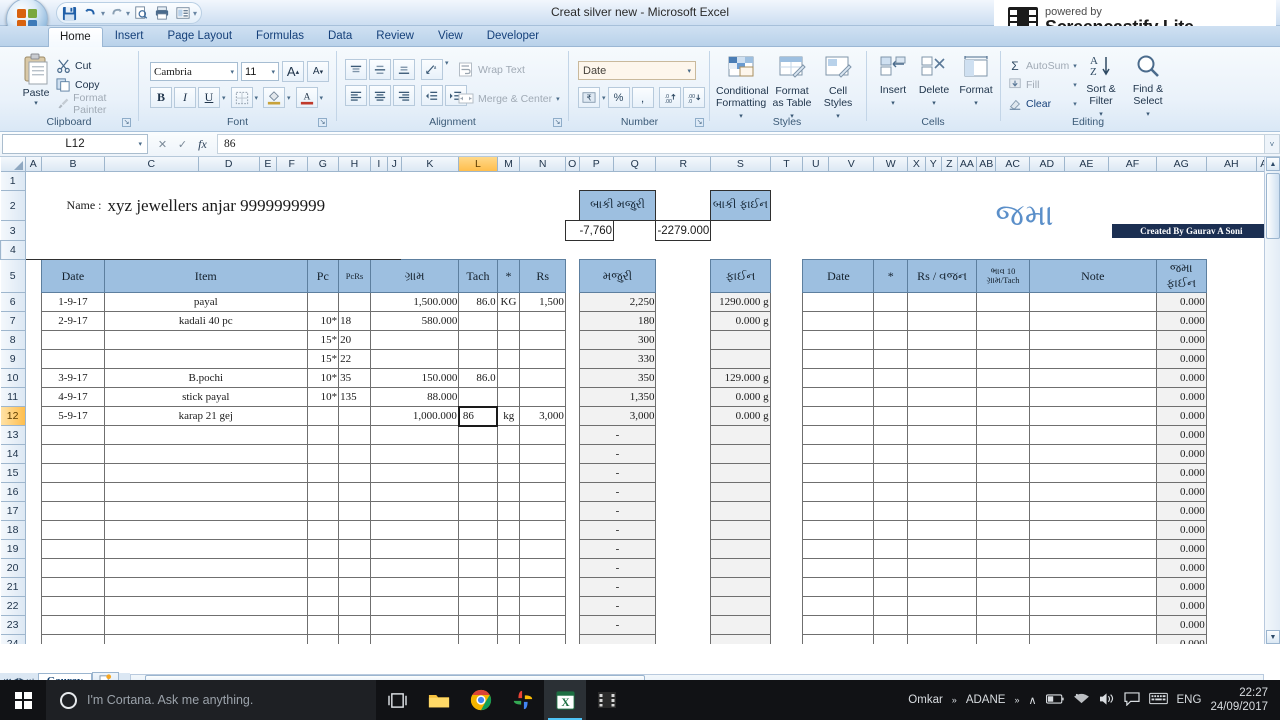 This screenshot has width=1280, height=720. What do you see at coordinates (33, 549) in the screenshot?
I see `cell-A19` at bounding box center [33, 549].